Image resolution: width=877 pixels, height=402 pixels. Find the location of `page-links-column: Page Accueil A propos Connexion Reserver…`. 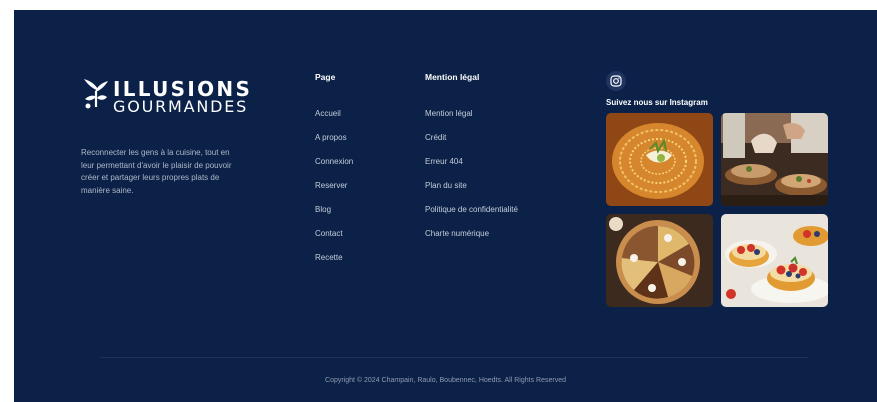

page-links-column: Page Accueil A propos Connexion Reserver… is located at coordinates (334, 171).